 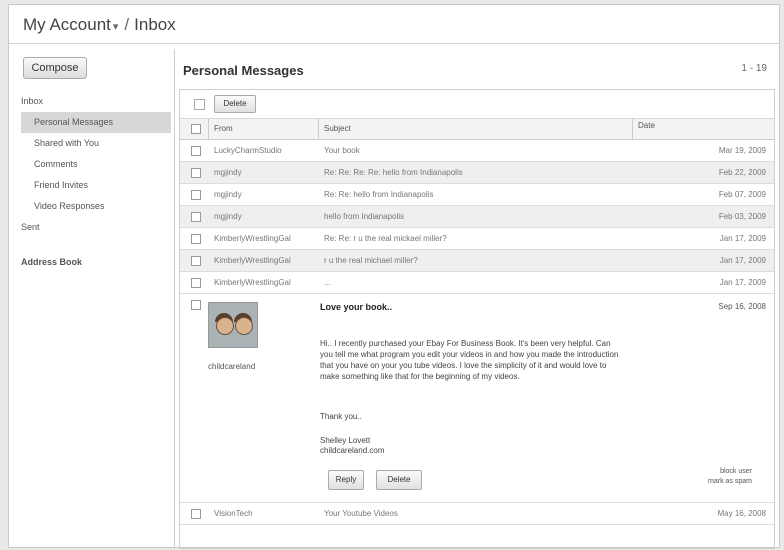 What do you see at coordinates (96, 227) in the screenshot?
I see `sidebar-item-sent: Sent` at bounding box center [96, 227].